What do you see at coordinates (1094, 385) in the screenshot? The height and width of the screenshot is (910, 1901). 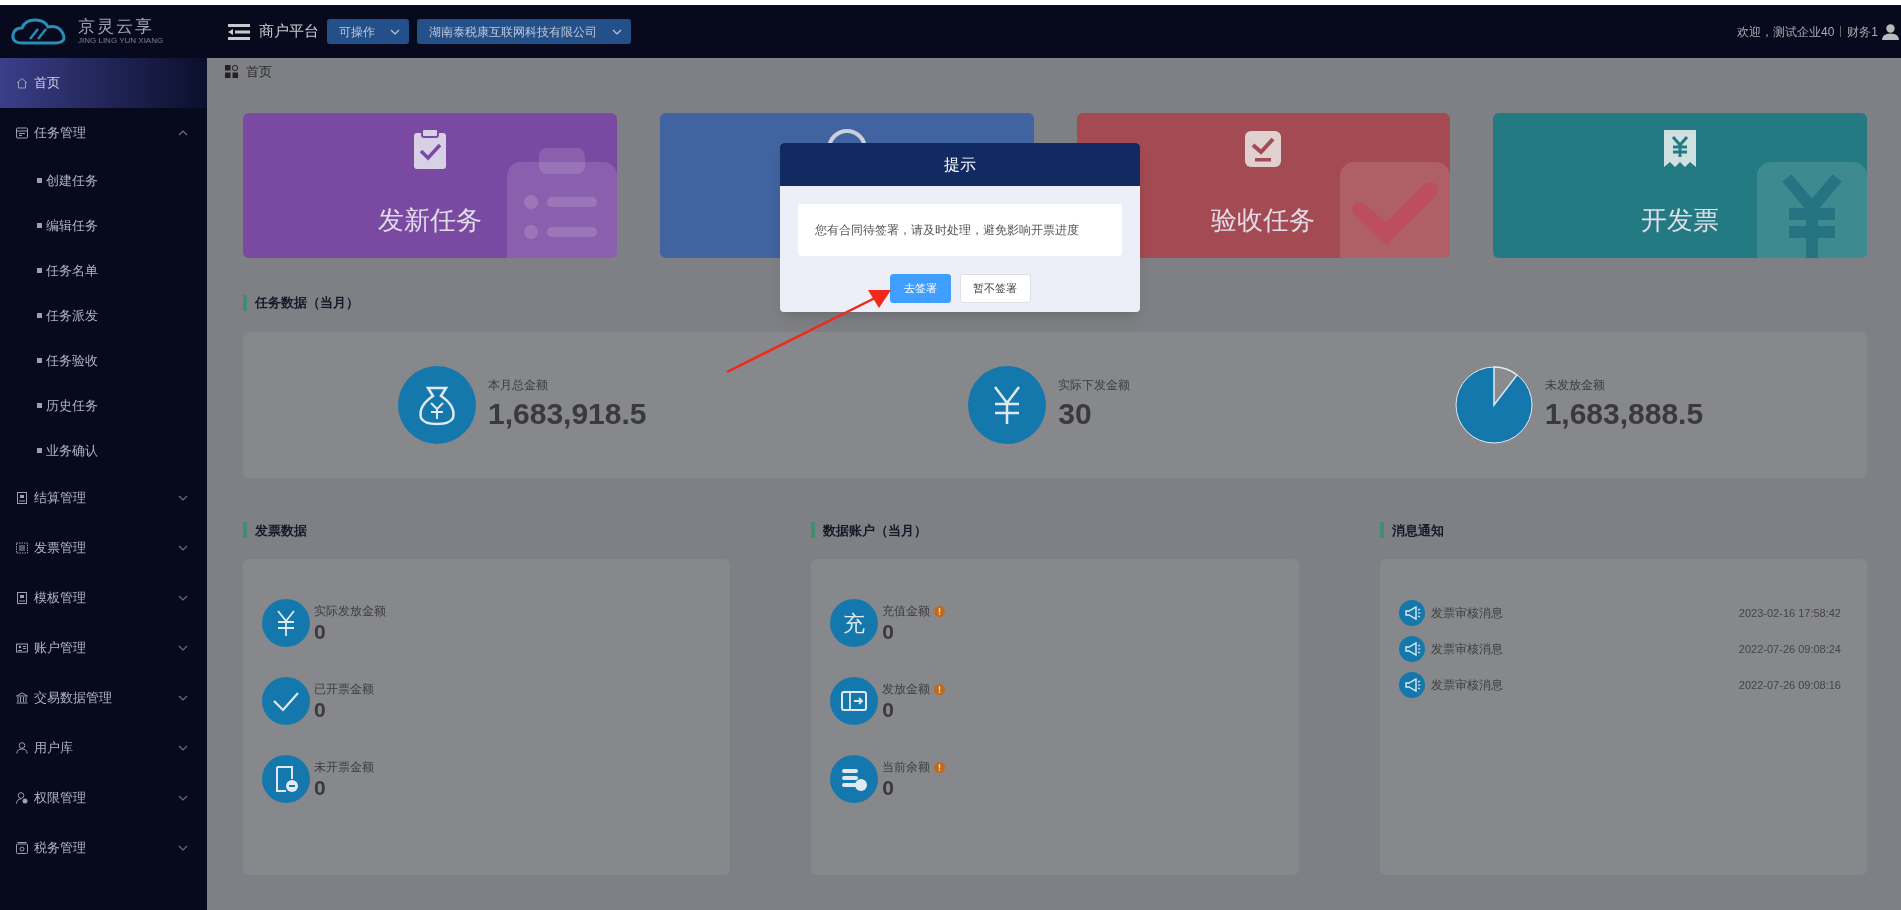 I see `stat-label: 实际下发金额` at bounding box center [1094, 385].